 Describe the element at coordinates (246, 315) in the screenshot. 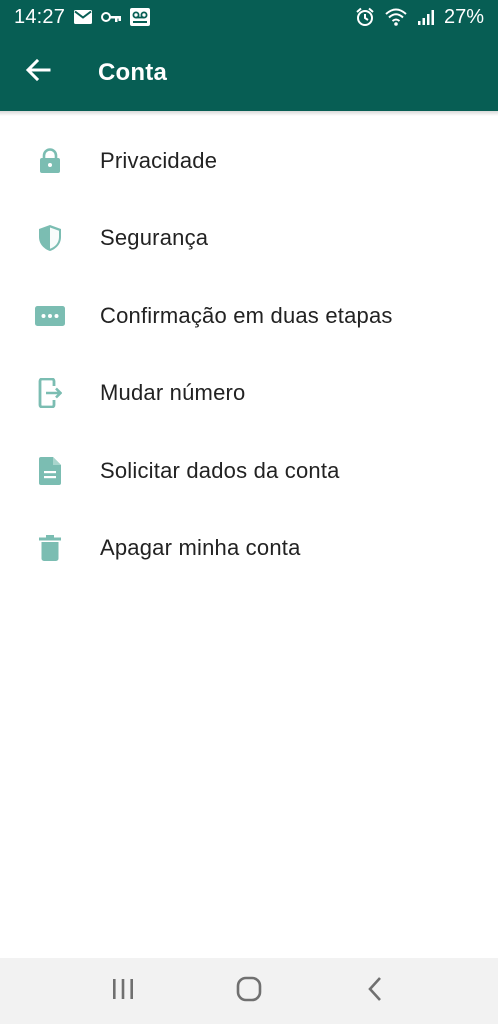

I see `menu-item-label: Confirmação em duas etapas` at that location.